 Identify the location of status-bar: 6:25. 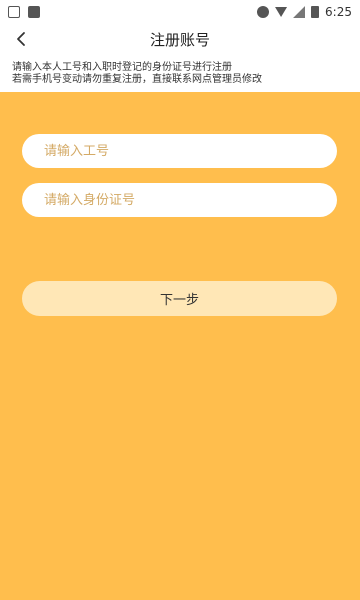
(180, 12).